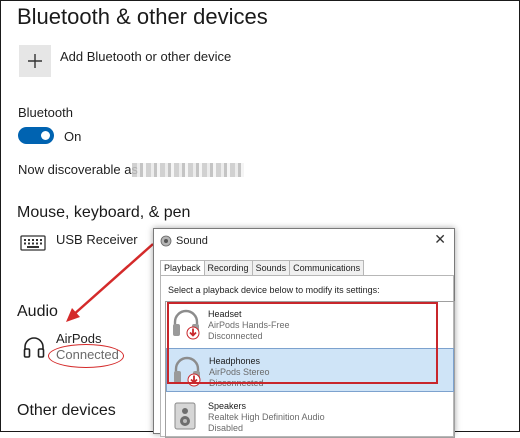 This screenshot has width=520, height=438. I want to click on device-row-headset: Headset AirPods Hands-Free Disconnected, so click(310, 324).